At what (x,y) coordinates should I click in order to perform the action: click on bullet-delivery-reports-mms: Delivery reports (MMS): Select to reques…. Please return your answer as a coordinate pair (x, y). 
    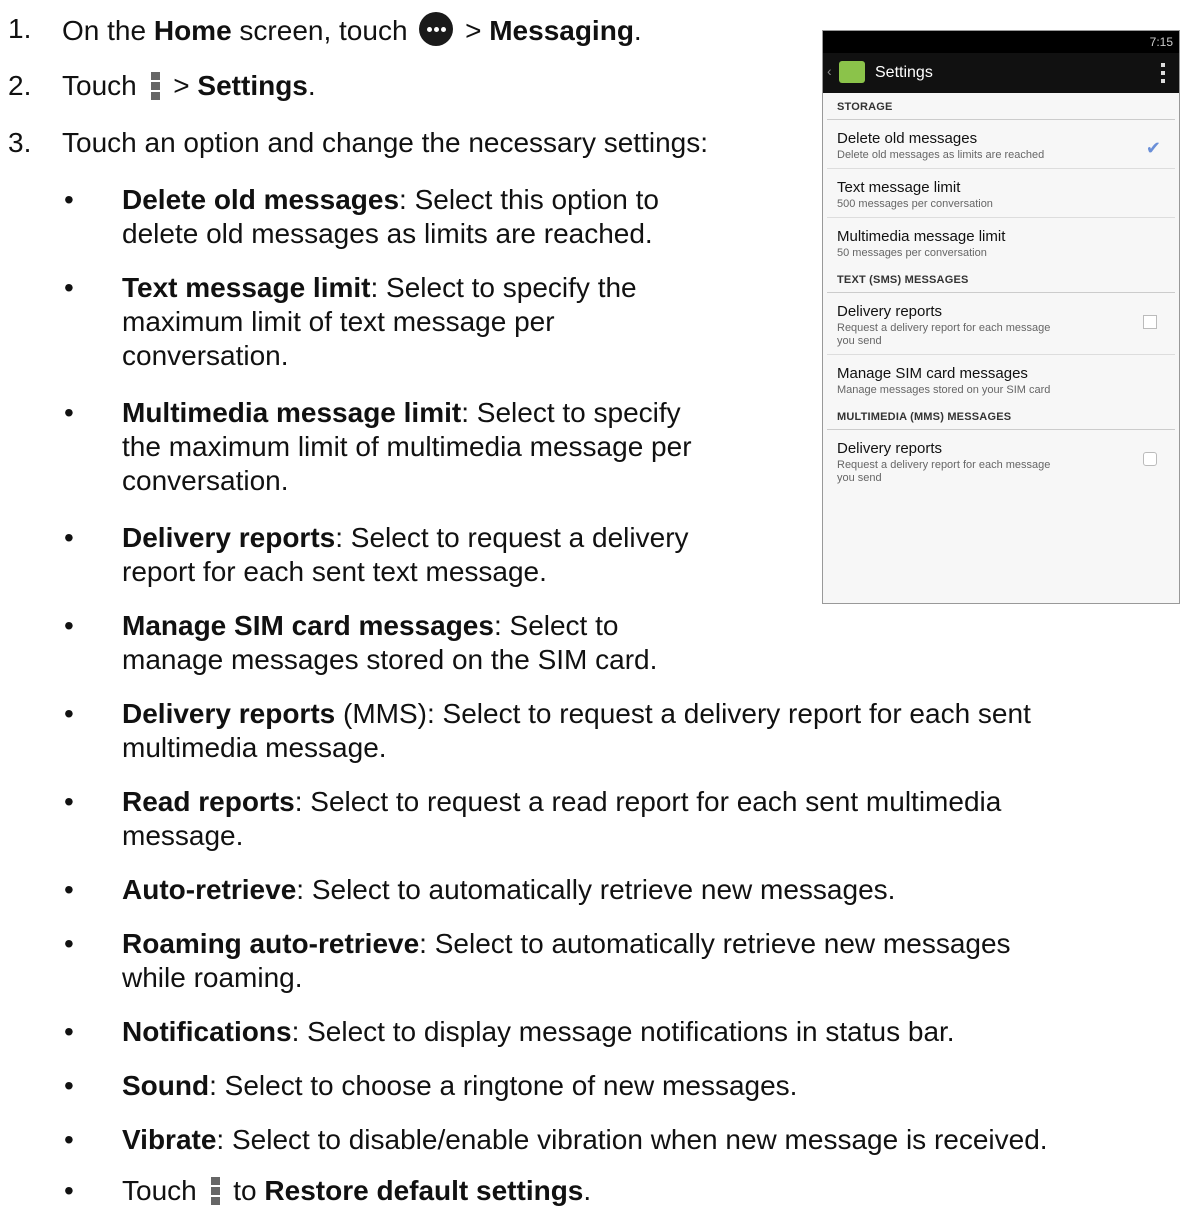
    Looking at the image, I should click on (576, 731).